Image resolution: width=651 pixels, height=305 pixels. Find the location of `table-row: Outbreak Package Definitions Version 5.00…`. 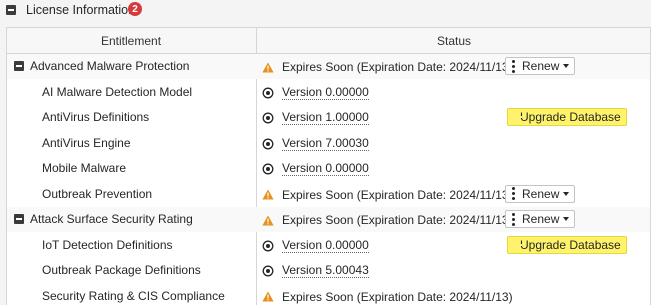

table-row: Outbreak Package Definitions Version 5.00… is located at coordinates (328, 270).